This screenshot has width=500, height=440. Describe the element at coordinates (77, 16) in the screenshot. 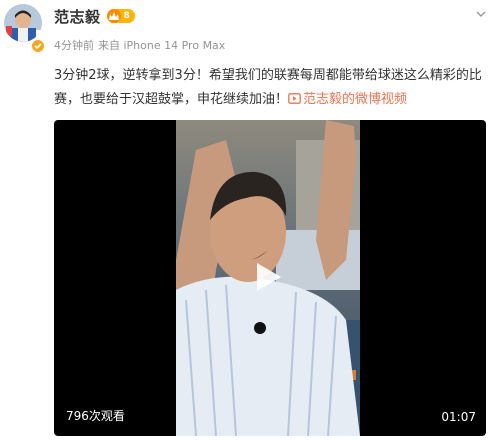

I see `username: 范志毅` at that location.